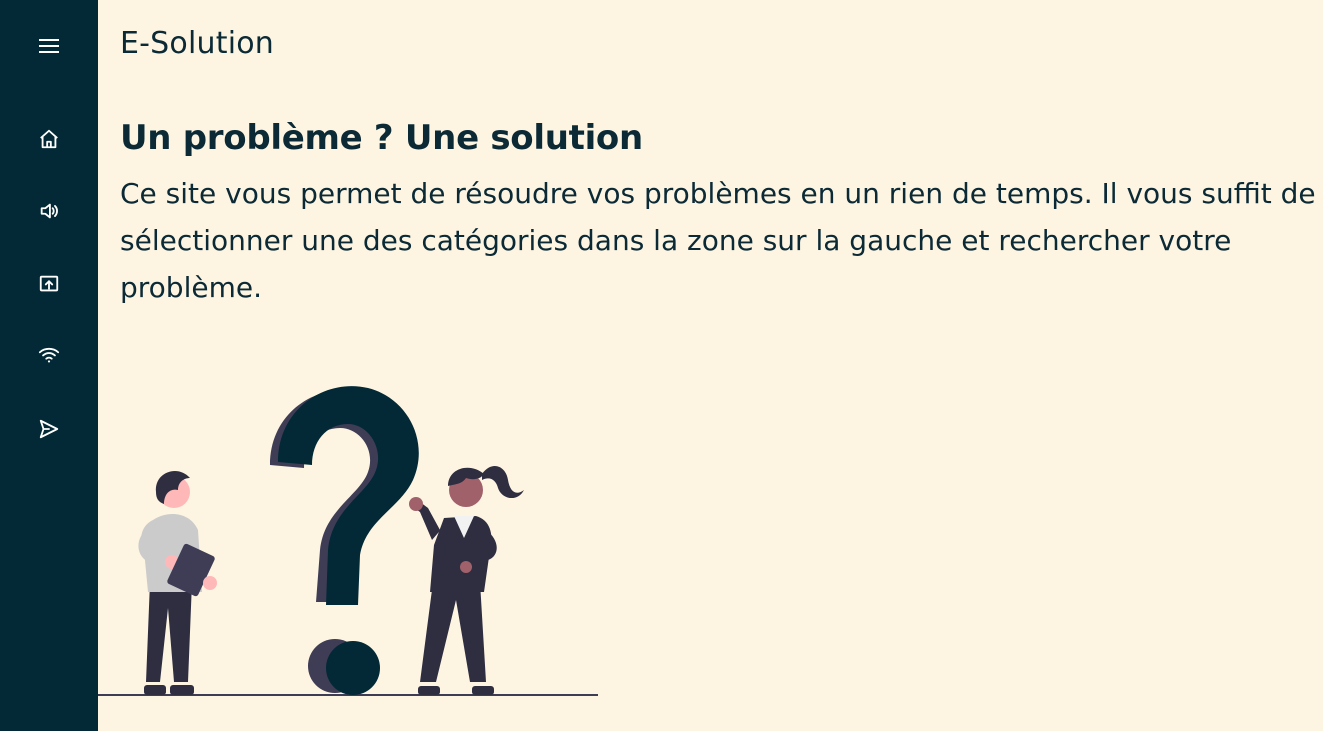  I want to click on speaker-icon, so click(49, 211).